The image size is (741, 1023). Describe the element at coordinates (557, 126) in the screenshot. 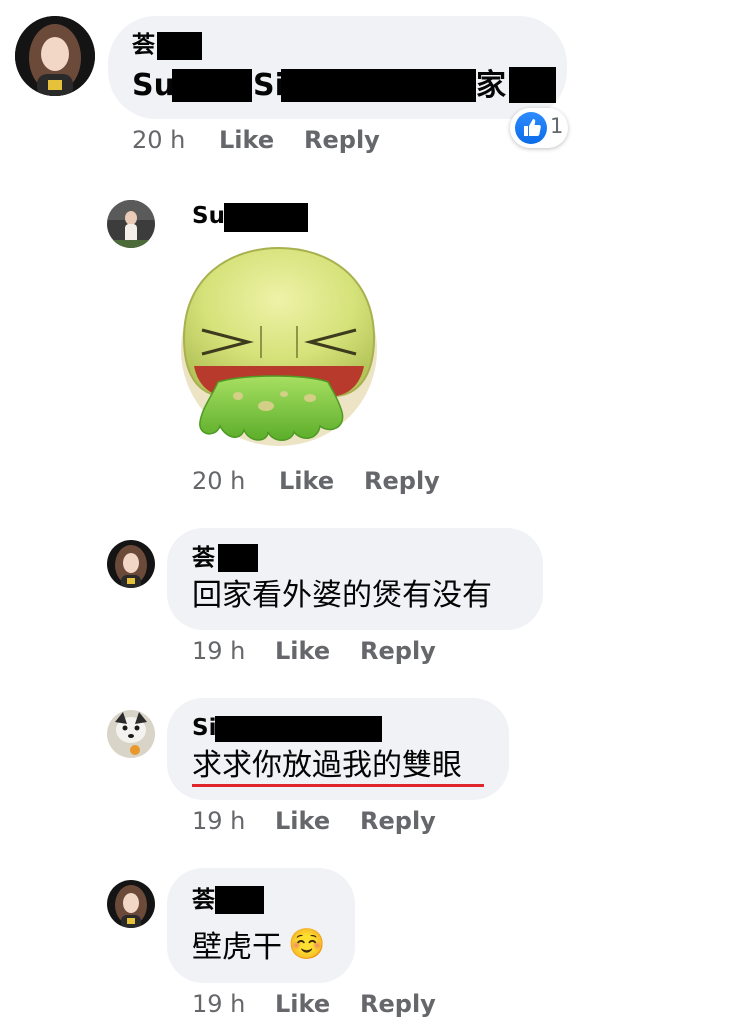

I see `reaction-count: 1` at that location.